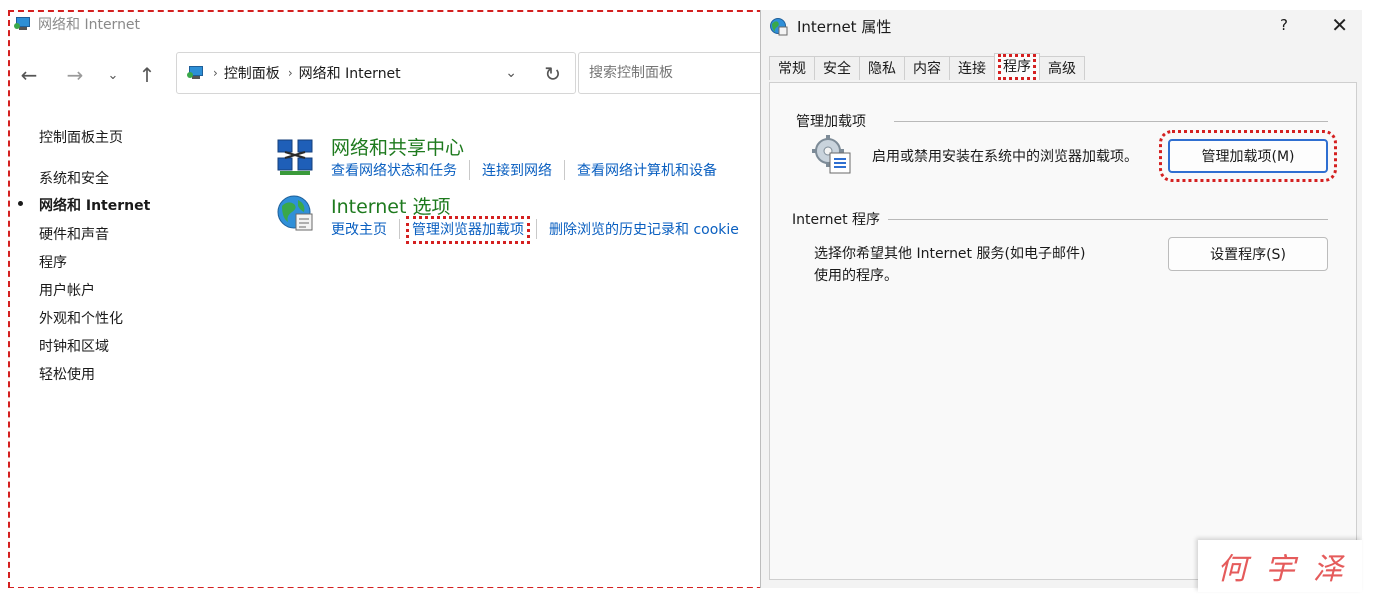  Describe the element at coordinates (1248, 156) in the screenshot. I see `manage-addons-button: 管理加载项(M)` at that location.